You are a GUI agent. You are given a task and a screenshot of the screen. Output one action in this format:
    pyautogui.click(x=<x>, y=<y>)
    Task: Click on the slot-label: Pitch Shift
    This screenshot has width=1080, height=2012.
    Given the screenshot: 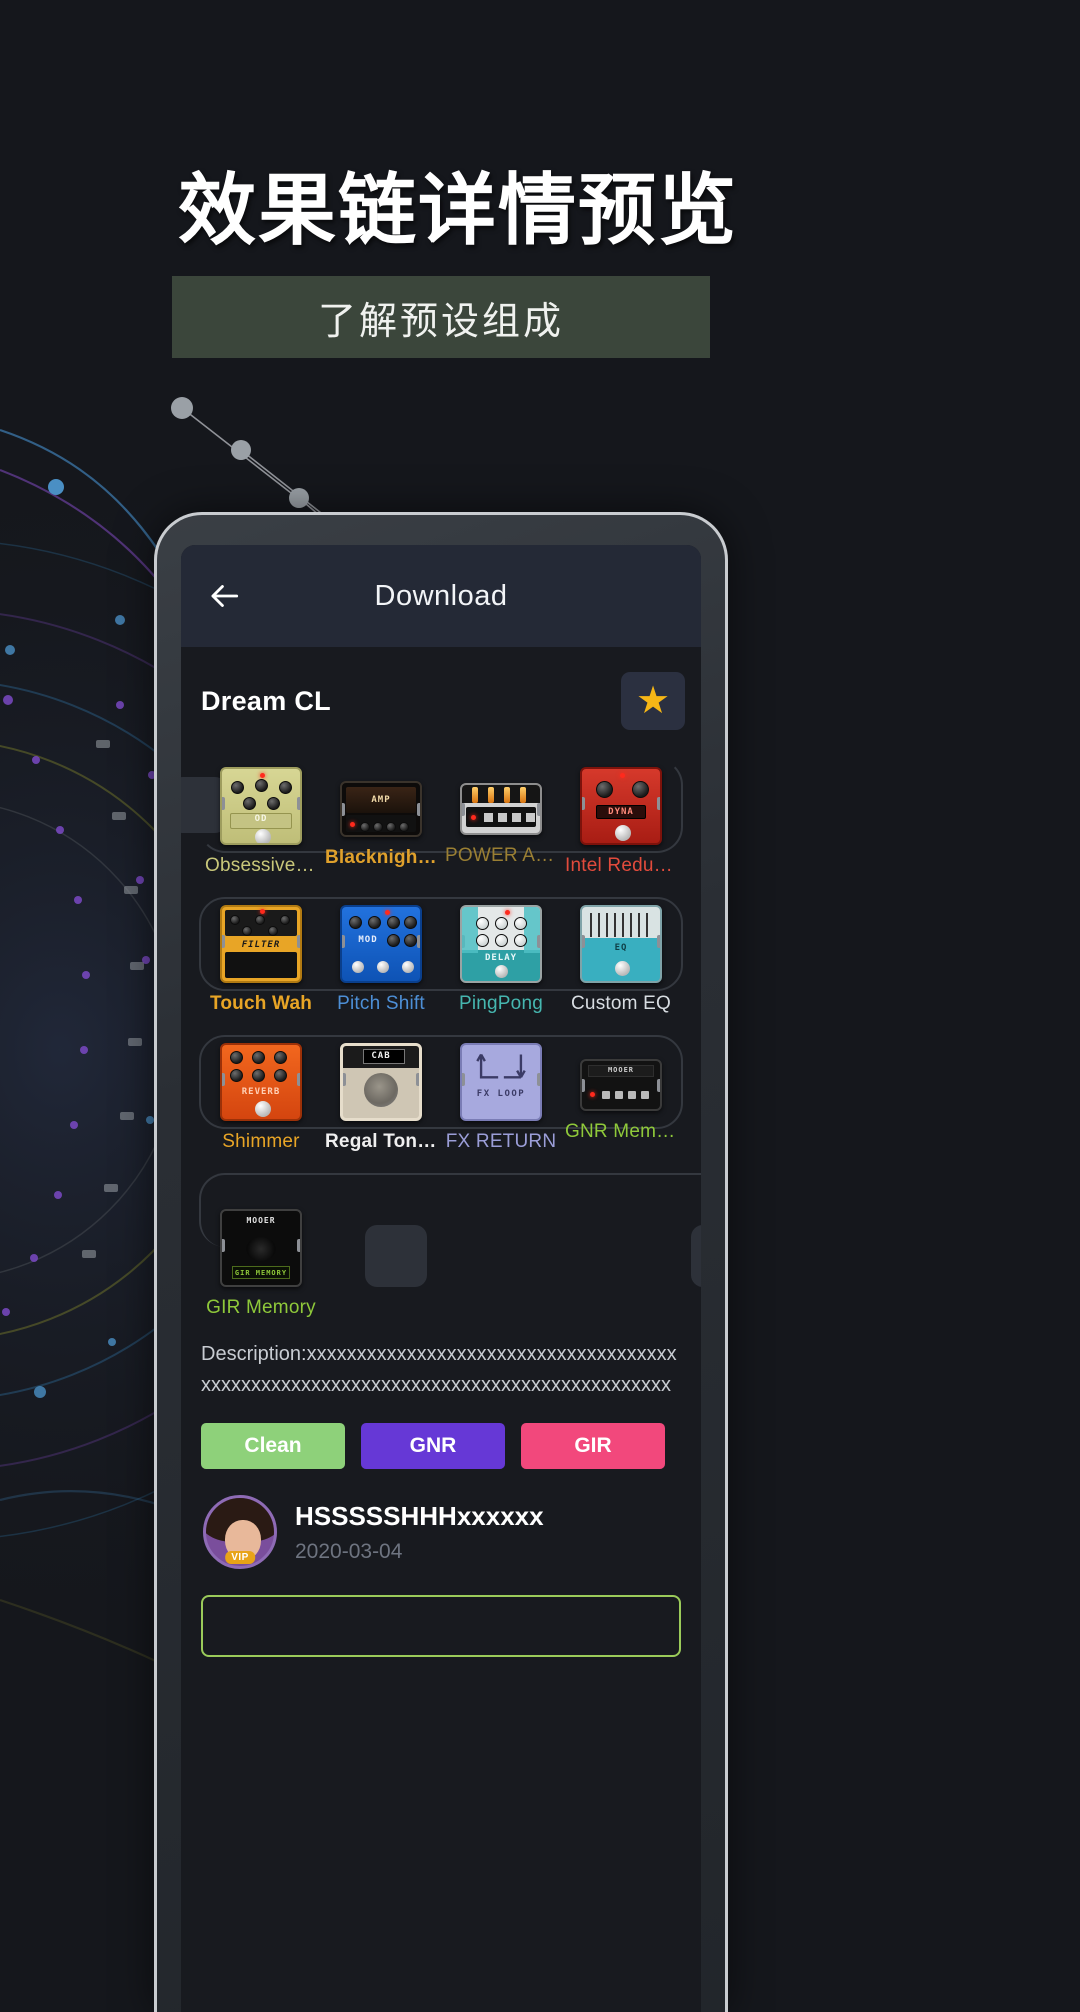 What is the action you would take?
    pyautogui.click(x=381, y=1003)
    